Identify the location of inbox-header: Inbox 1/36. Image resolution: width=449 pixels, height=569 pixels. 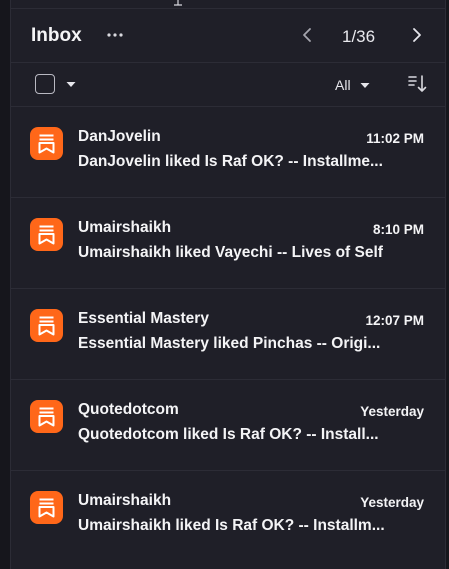
(228, 36).